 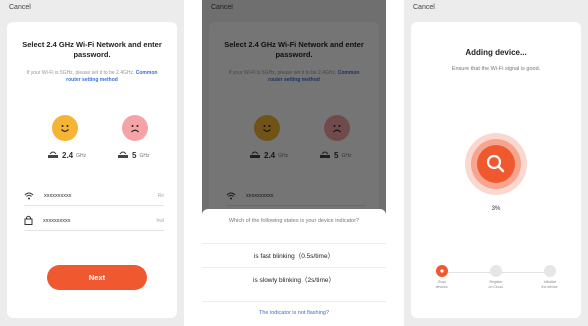 I want to click on next-button: Next, so click(x=97, y=277).